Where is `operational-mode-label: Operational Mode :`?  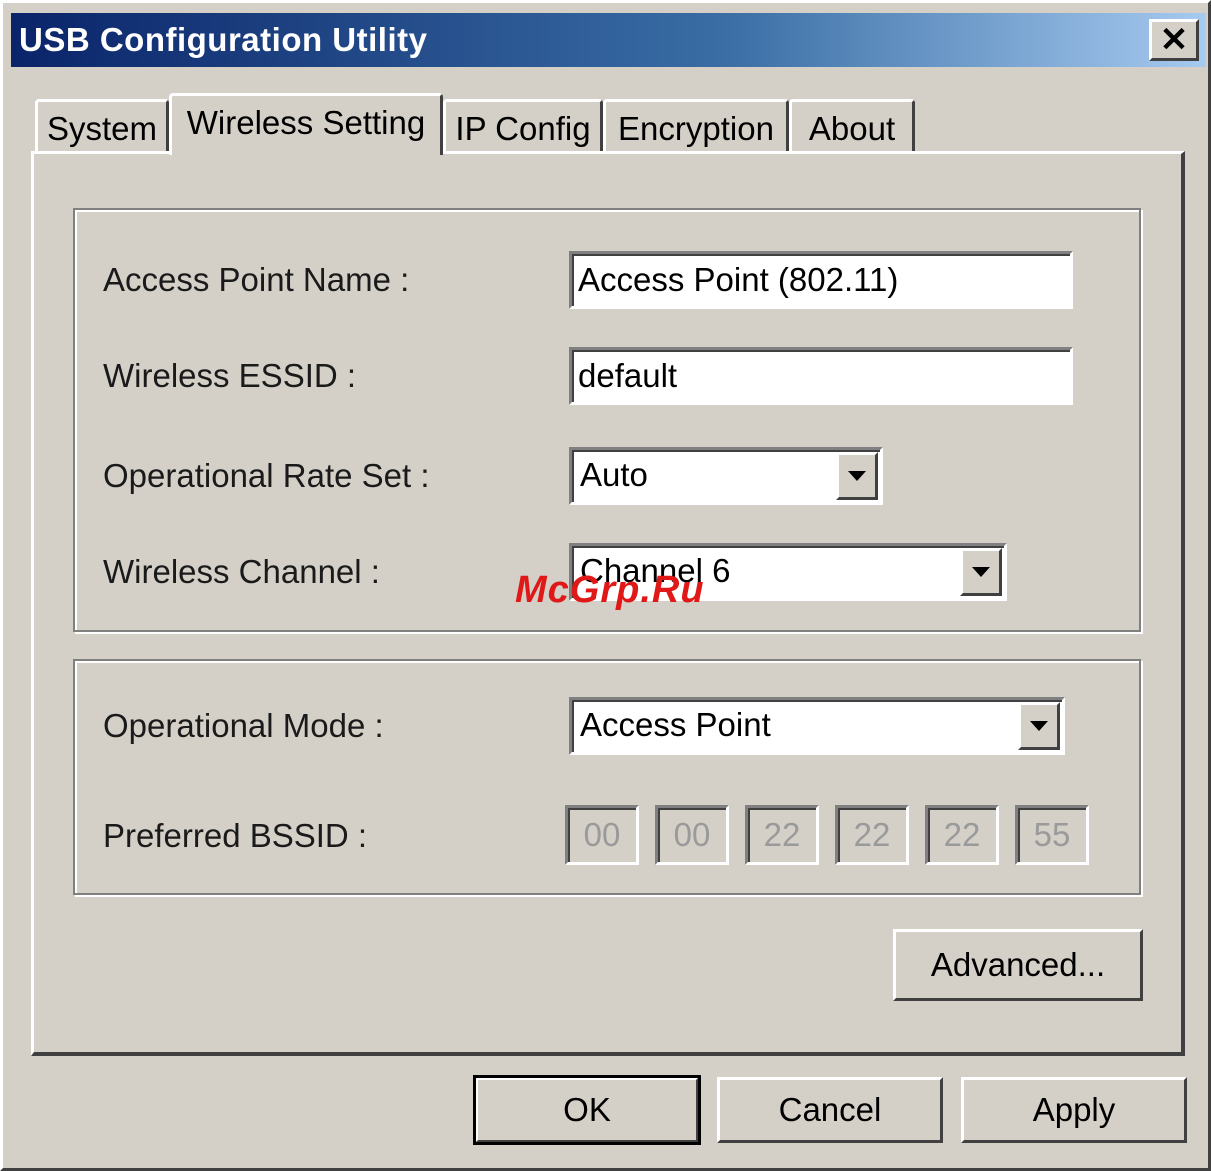
operational-mode-label: Operational Mode : is located at coordinates (243, 725).